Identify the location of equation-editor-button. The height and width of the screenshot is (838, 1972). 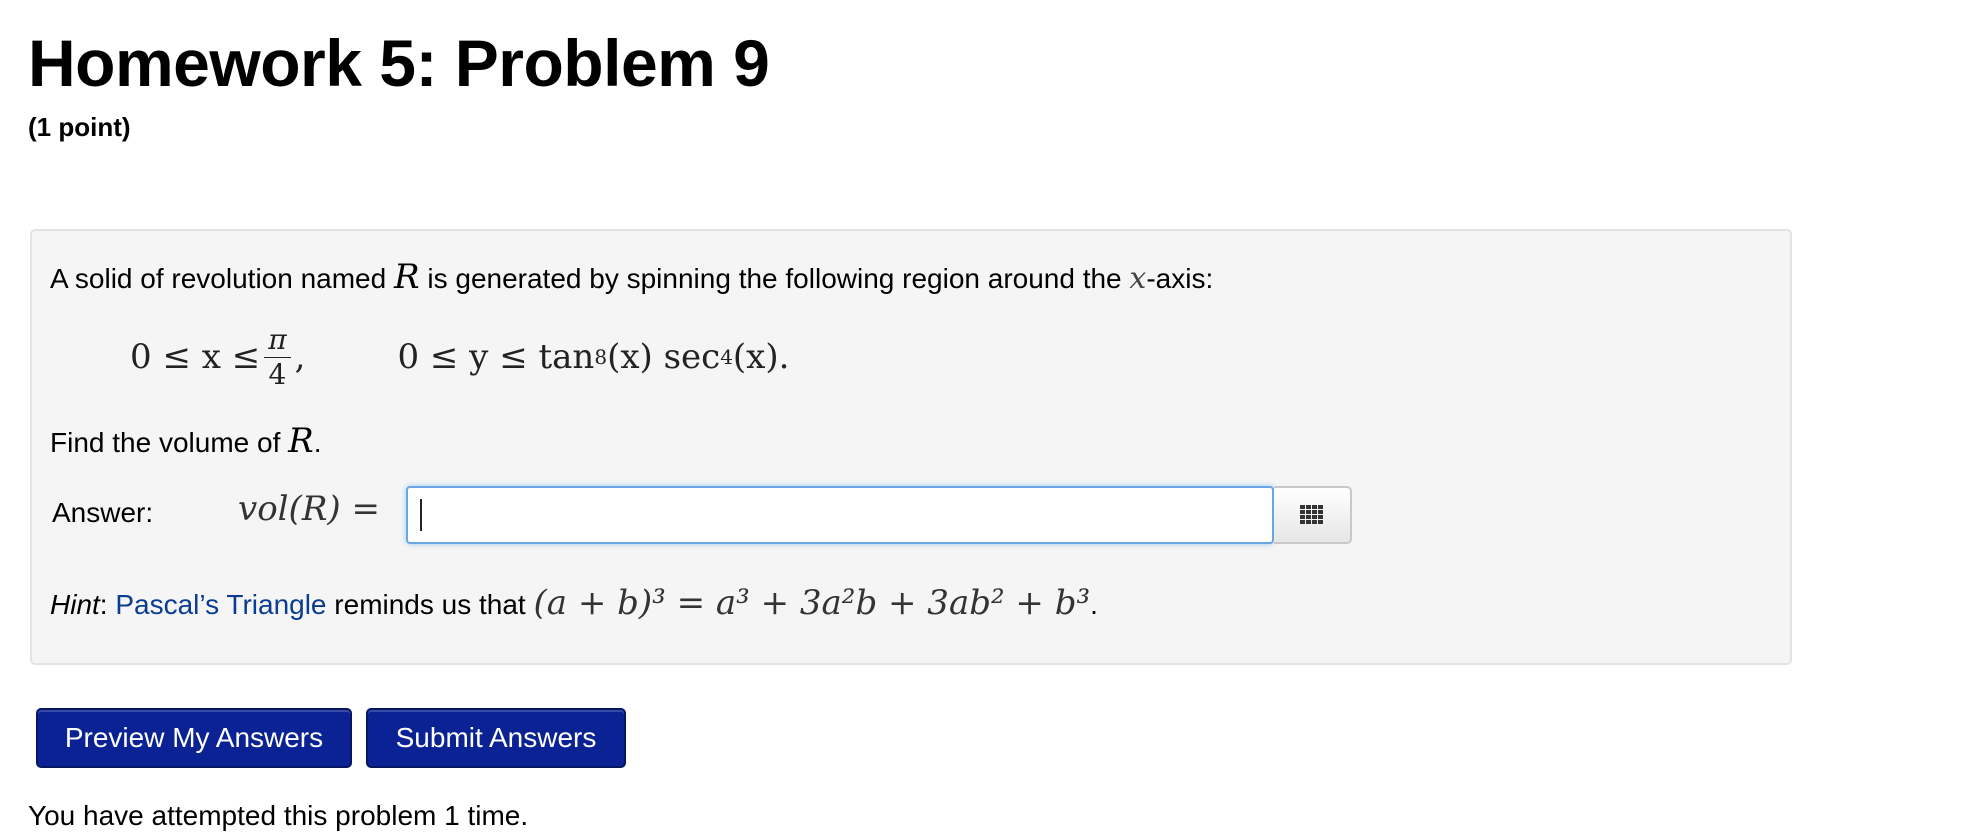
(1313, 515).